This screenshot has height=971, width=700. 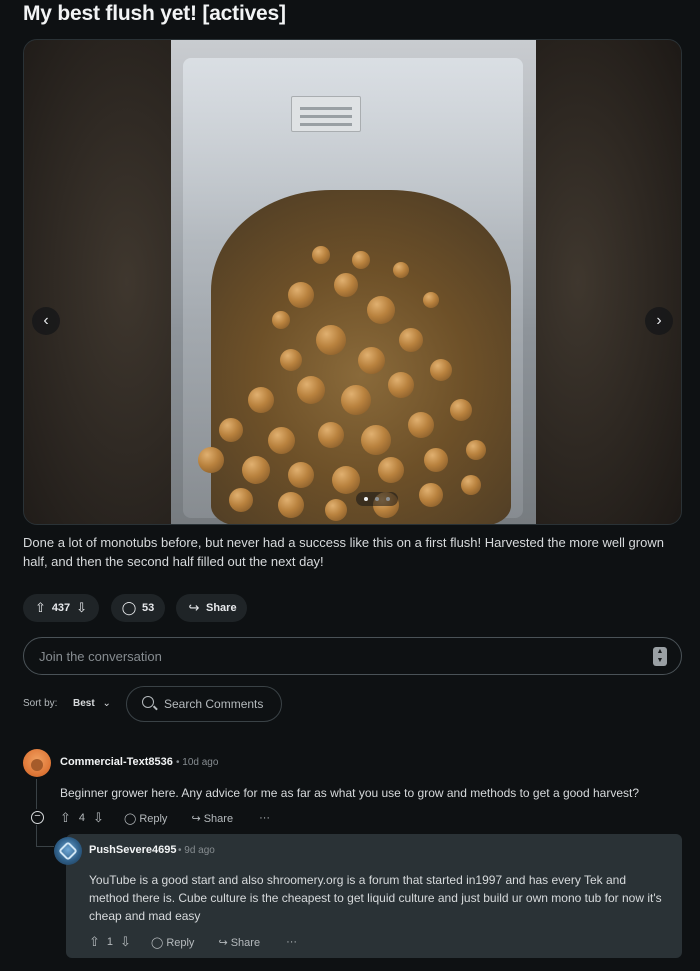 What do you see at coordinates (326, 114) in the screenshot?
I see `tub-label` at bounding box center [326, 114].